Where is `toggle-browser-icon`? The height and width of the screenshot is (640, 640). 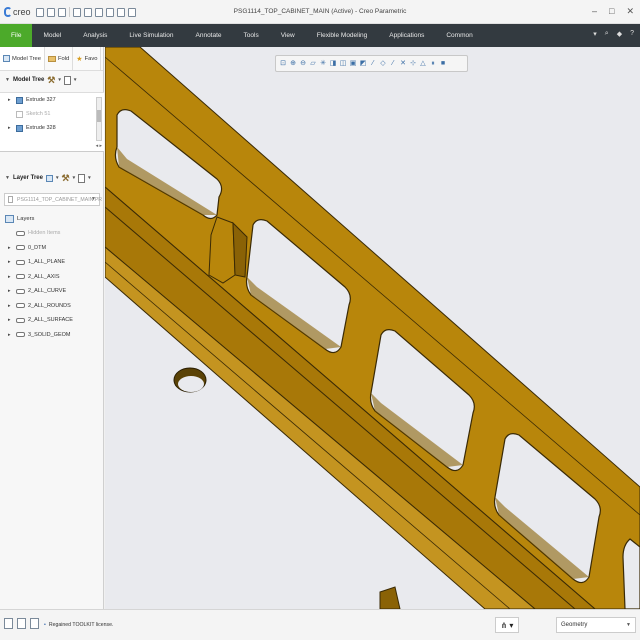 toggle-browser-icon is located at coordinates (21, 623).